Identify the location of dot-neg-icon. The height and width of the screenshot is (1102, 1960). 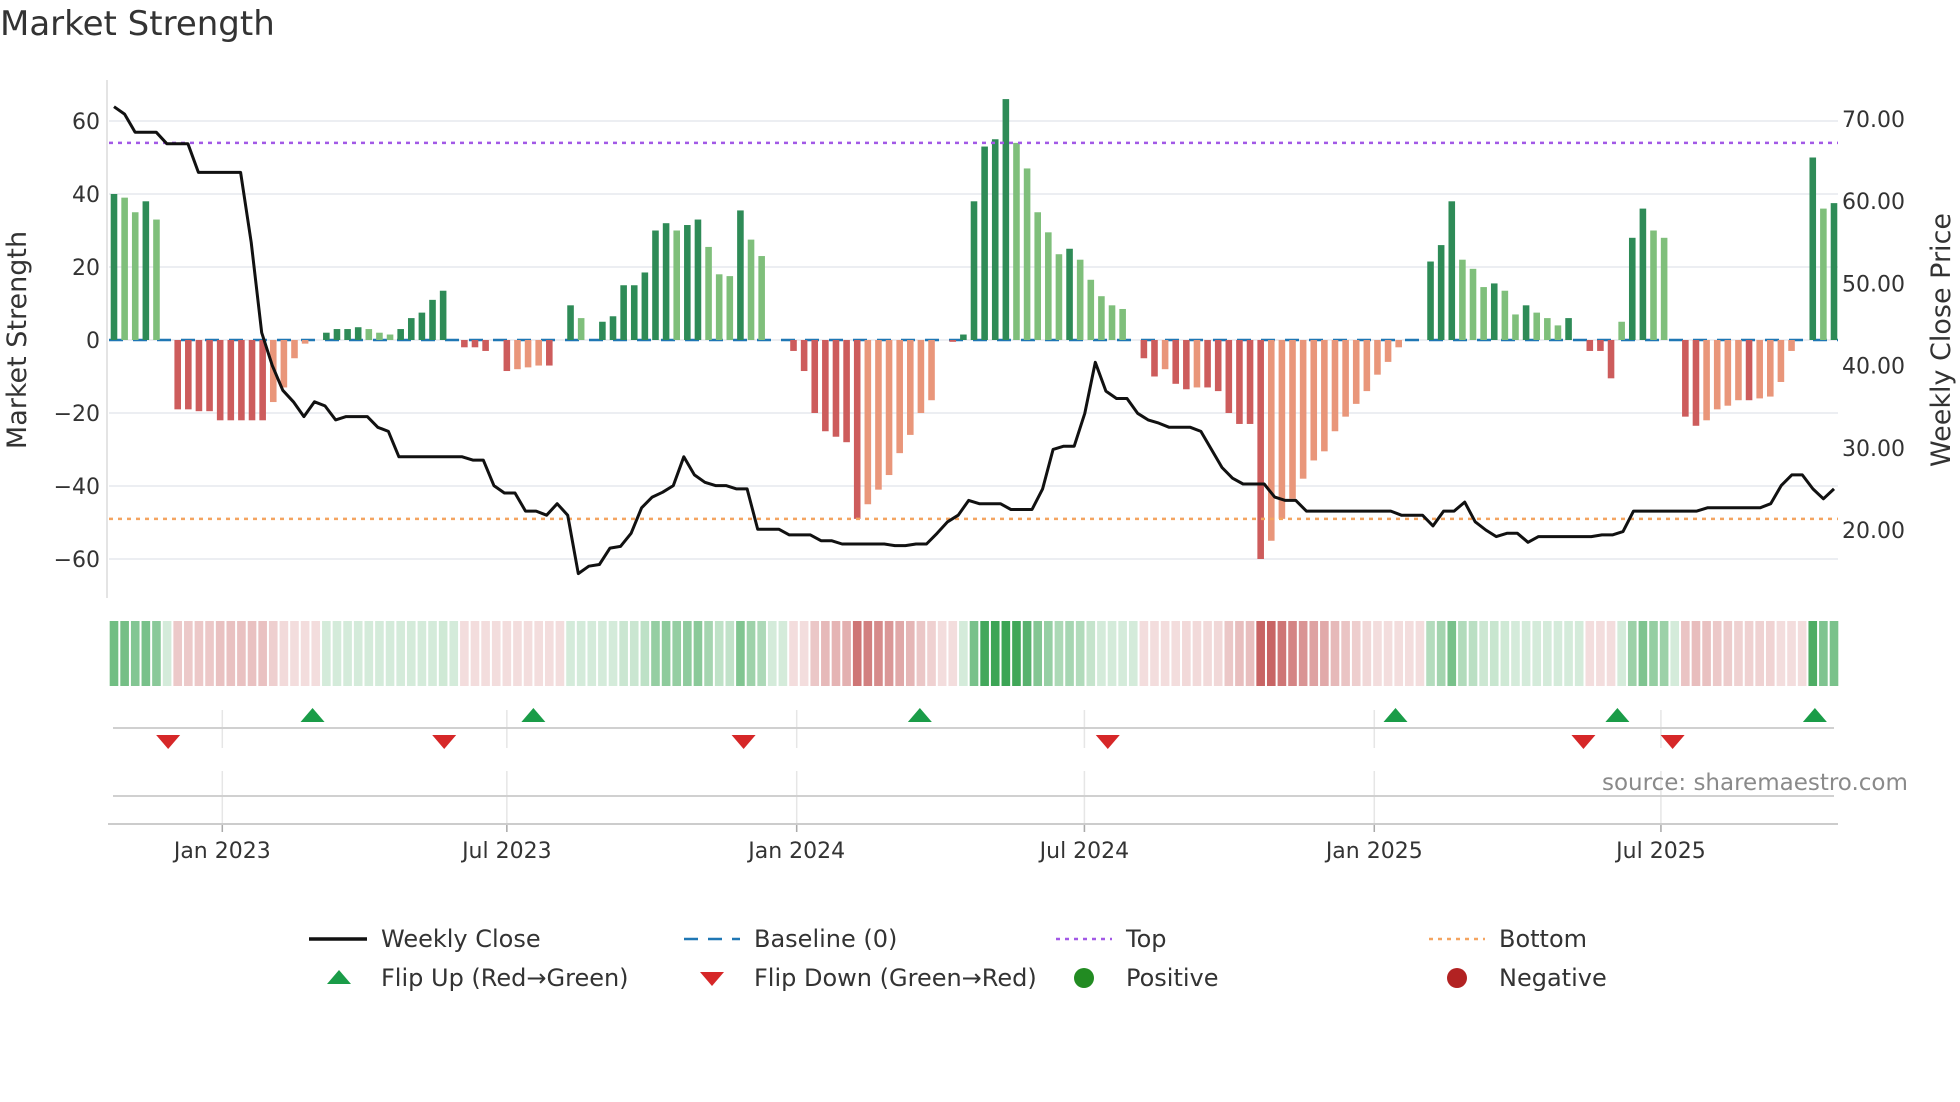
(1457, 978).